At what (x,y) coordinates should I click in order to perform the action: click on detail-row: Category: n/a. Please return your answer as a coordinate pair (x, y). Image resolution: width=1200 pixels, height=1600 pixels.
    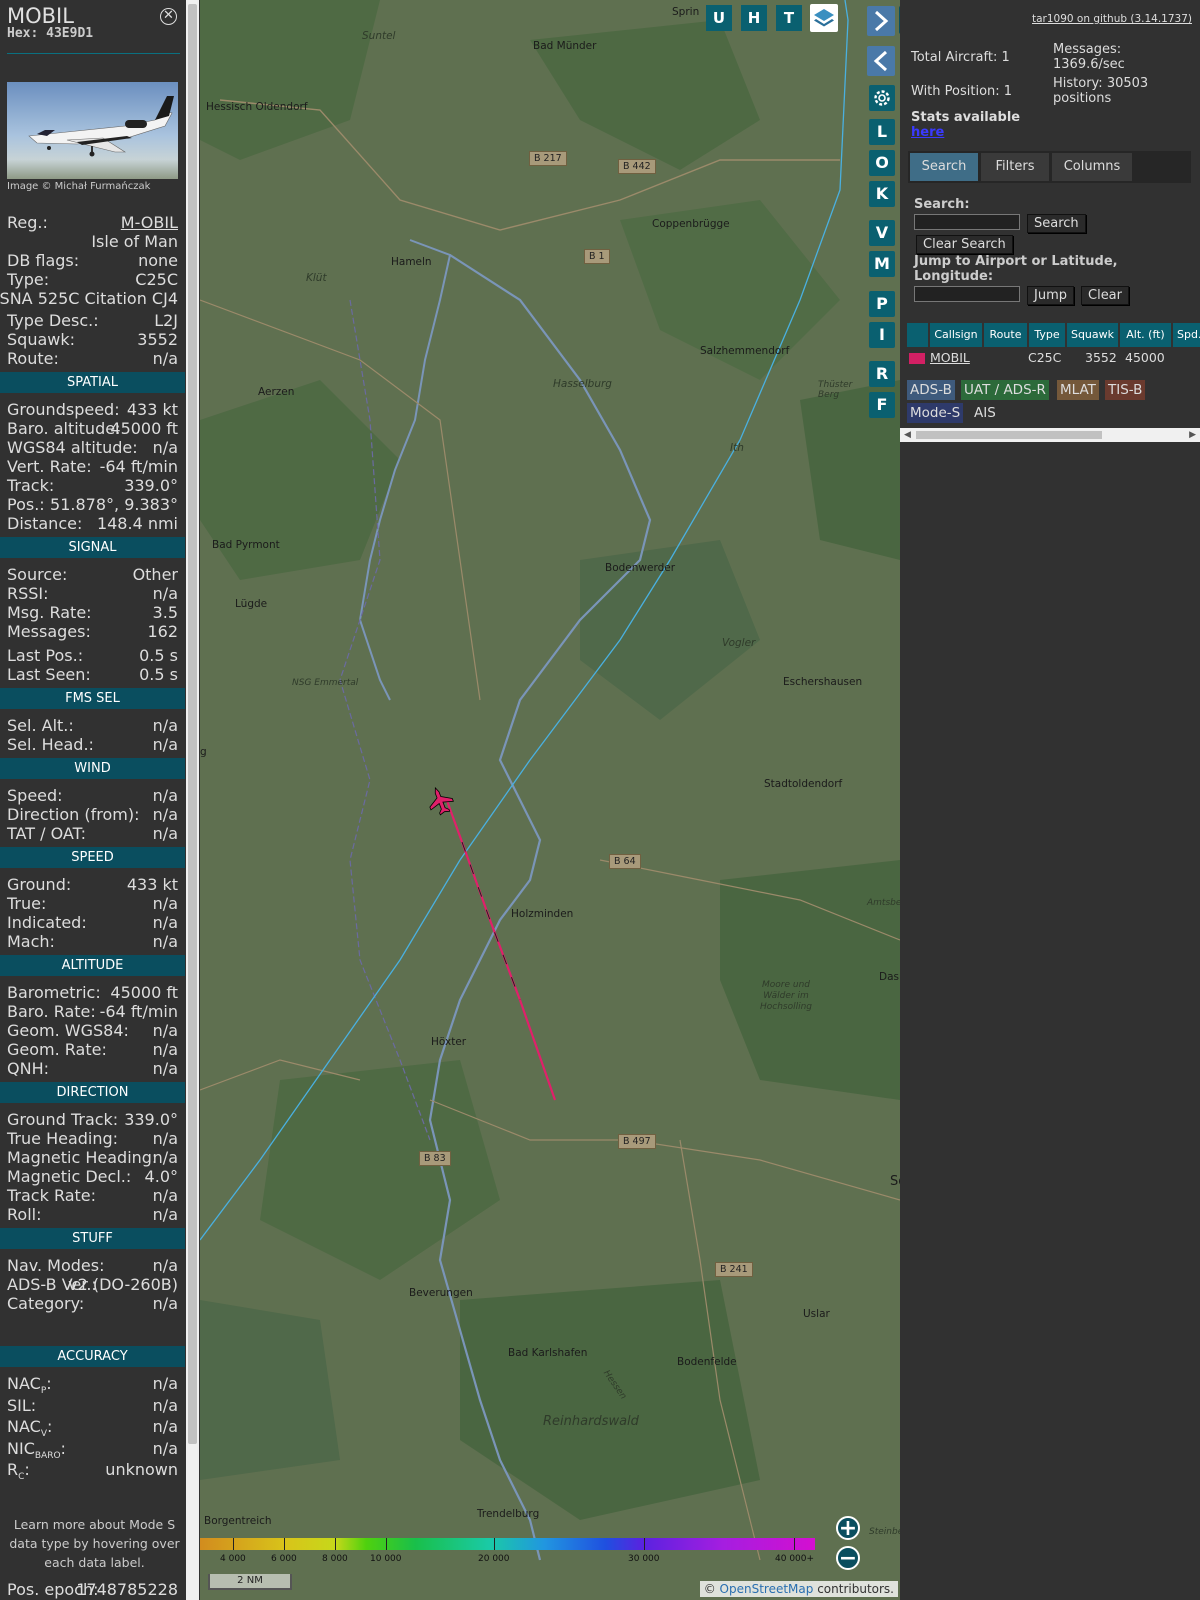
    Looking at the image, I should click on (92, 1303).